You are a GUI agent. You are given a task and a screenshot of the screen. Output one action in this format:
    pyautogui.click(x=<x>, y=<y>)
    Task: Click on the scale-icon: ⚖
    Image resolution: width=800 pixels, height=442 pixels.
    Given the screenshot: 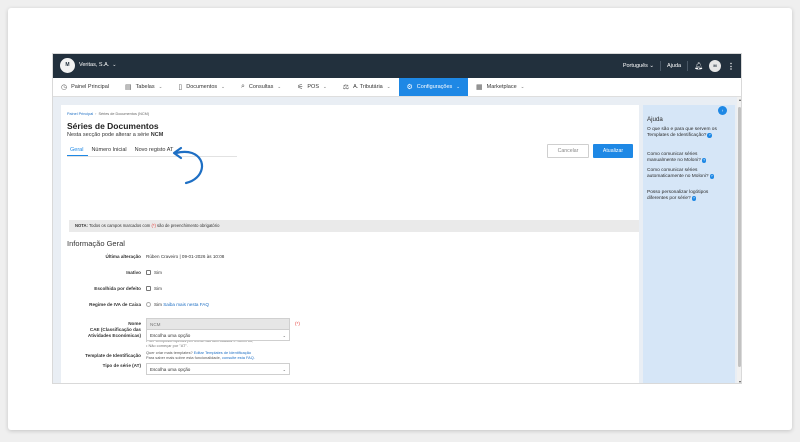 What is the action you would take?
    pyautogui.click(x=346, y=87)
    